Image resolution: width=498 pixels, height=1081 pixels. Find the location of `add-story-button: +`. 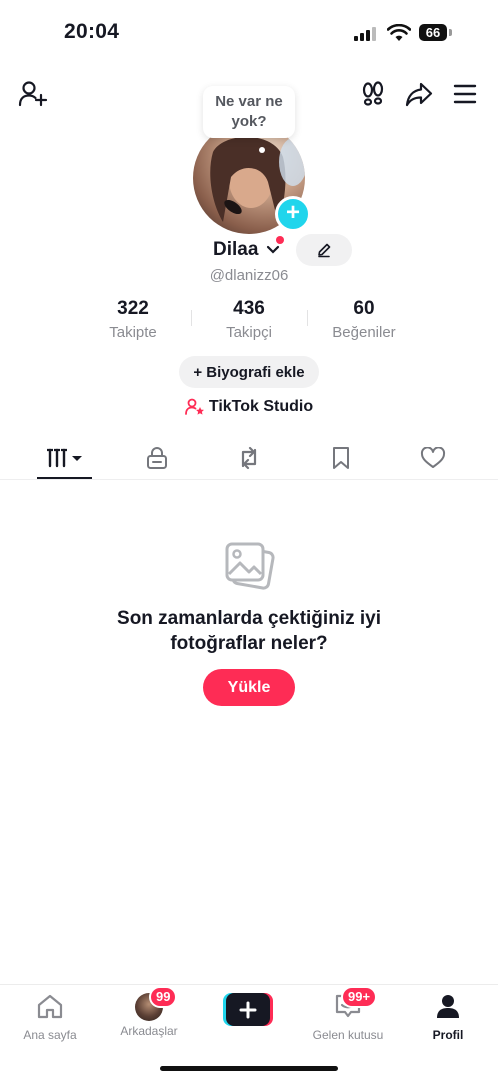

add-story-button: + is located at coordinates (293, 214).